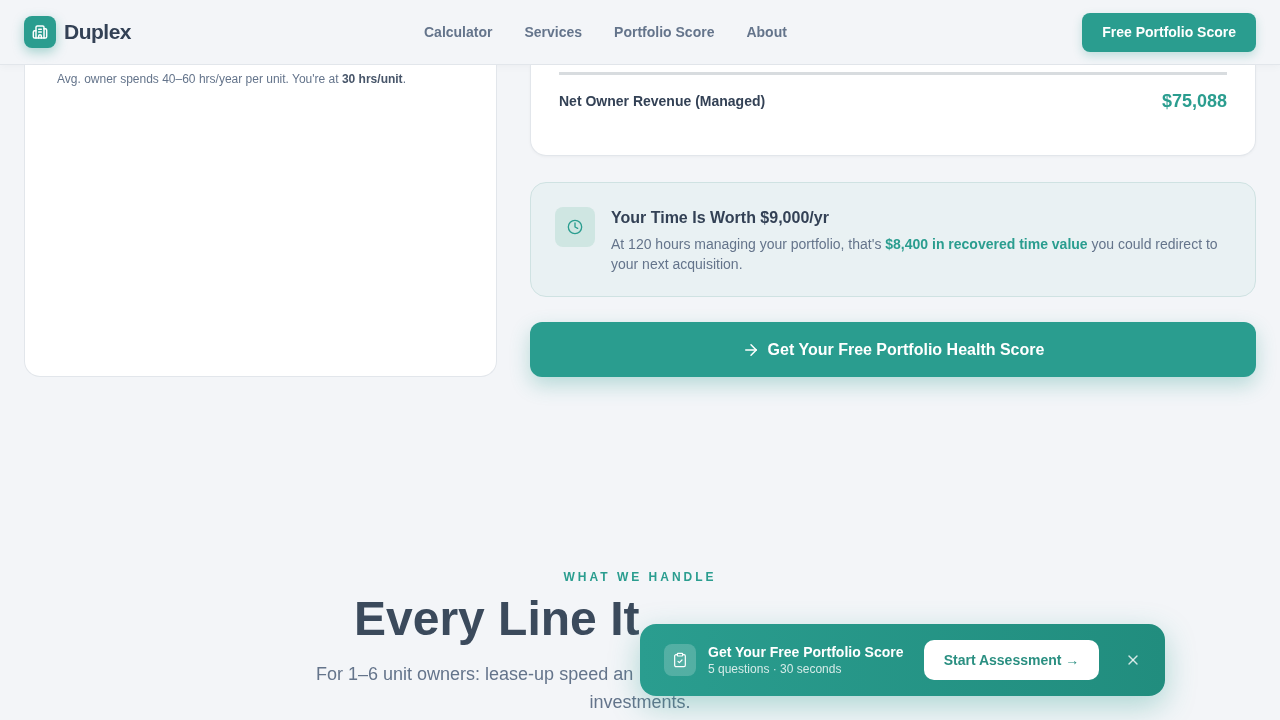  I want to click on time-note: Avg. owner spends 40–60 hrs/year per unit. You're at 30 hrs/unit., so click(232, 79).